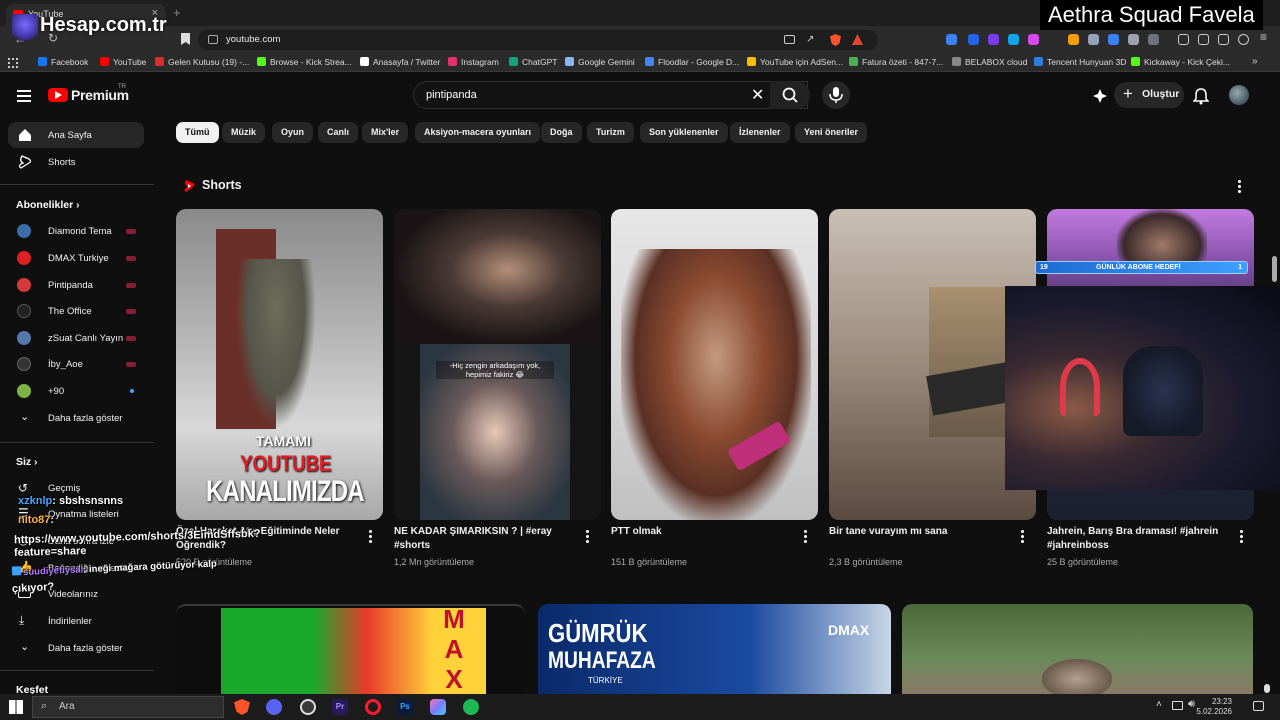  I want to click on video-thumbnail: GÜMRÜK MUHAFAZA TÜRKİYE DMAX, so click(714, 649).